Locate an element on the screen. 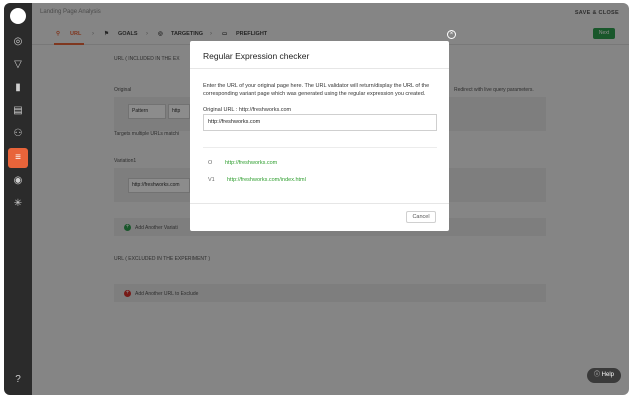  help-circle-icon: ⓘ is located at coordinates (596, 375).